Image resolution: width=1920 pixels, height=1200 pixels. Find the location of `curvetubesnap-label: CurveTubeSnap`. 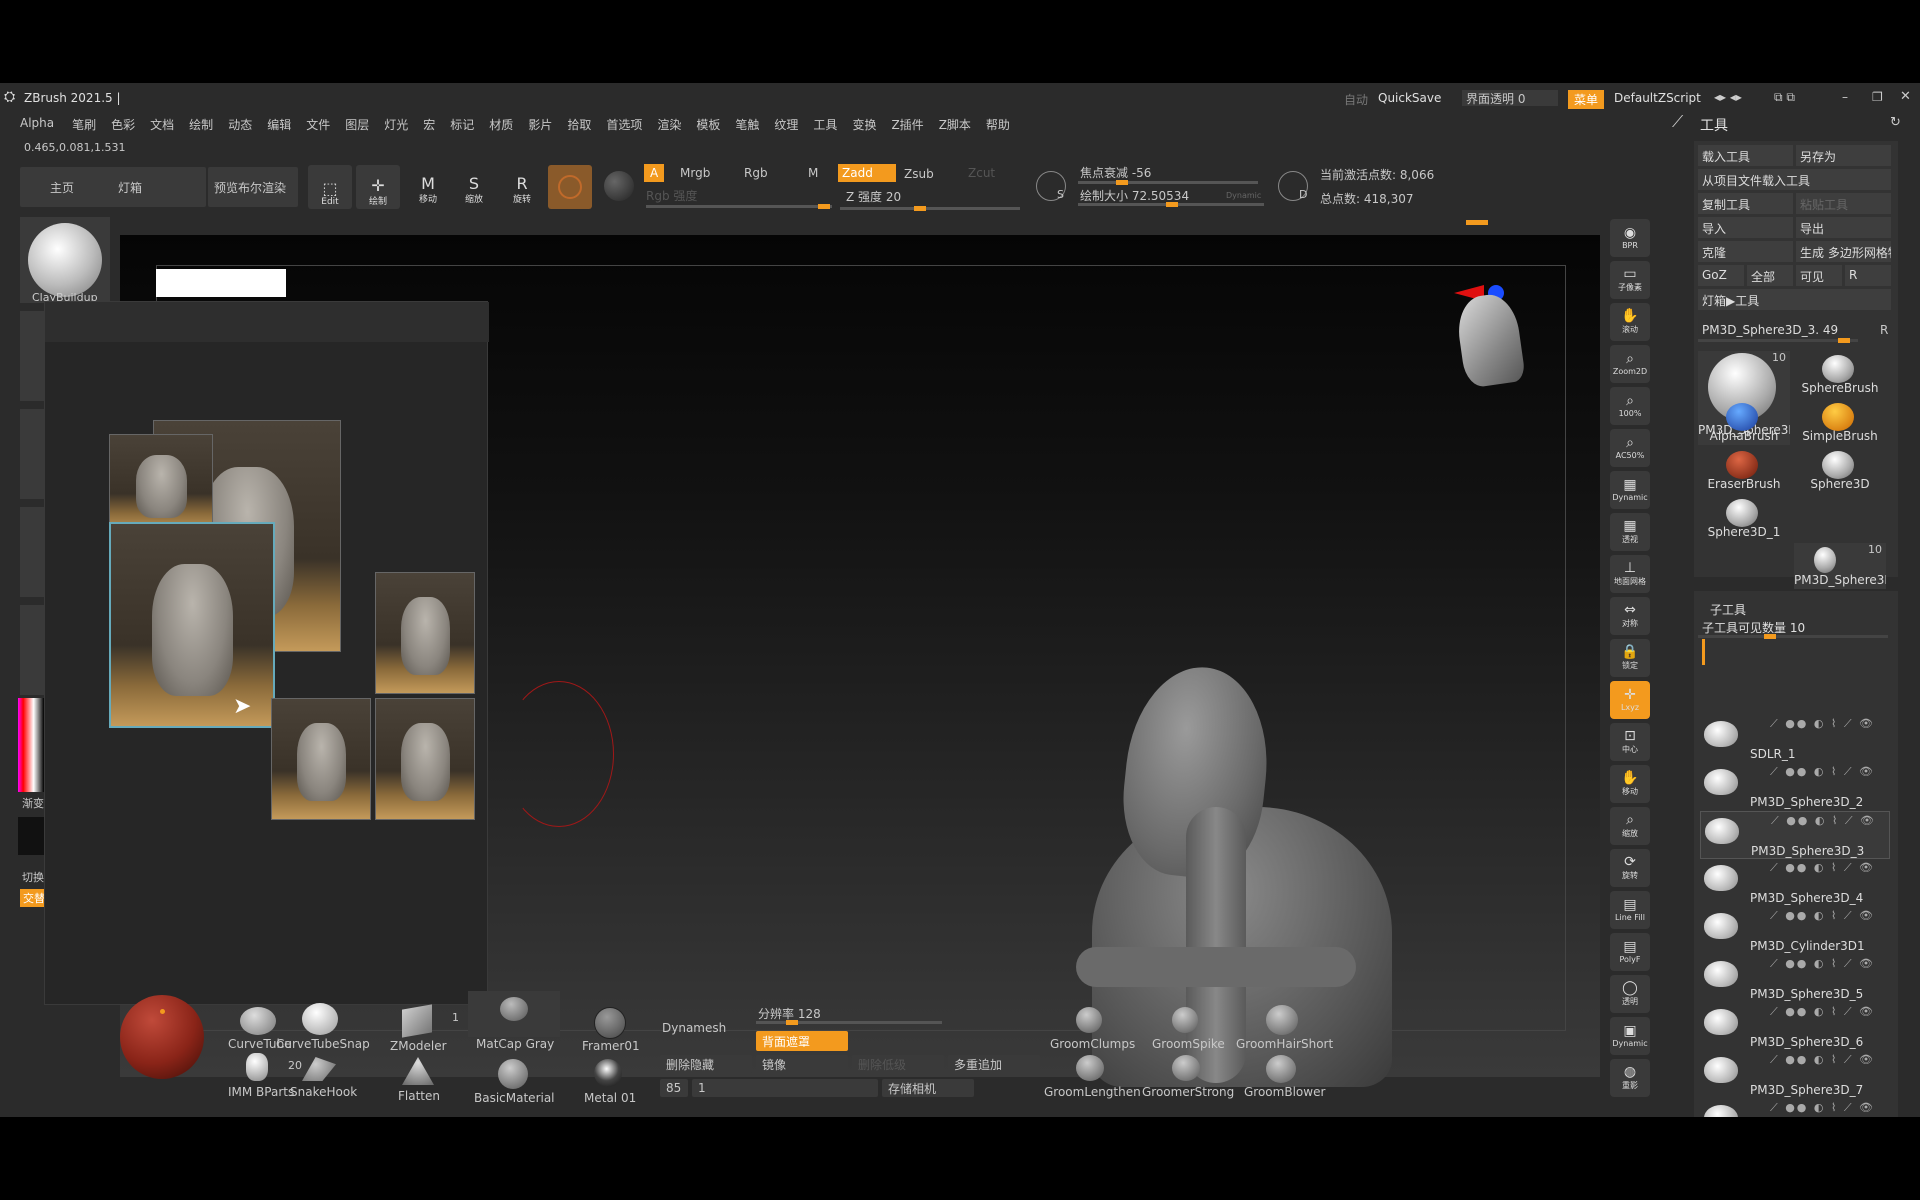

curvetubesnap-label: CurveTubeSnap is located at coordinates (323, 1044).